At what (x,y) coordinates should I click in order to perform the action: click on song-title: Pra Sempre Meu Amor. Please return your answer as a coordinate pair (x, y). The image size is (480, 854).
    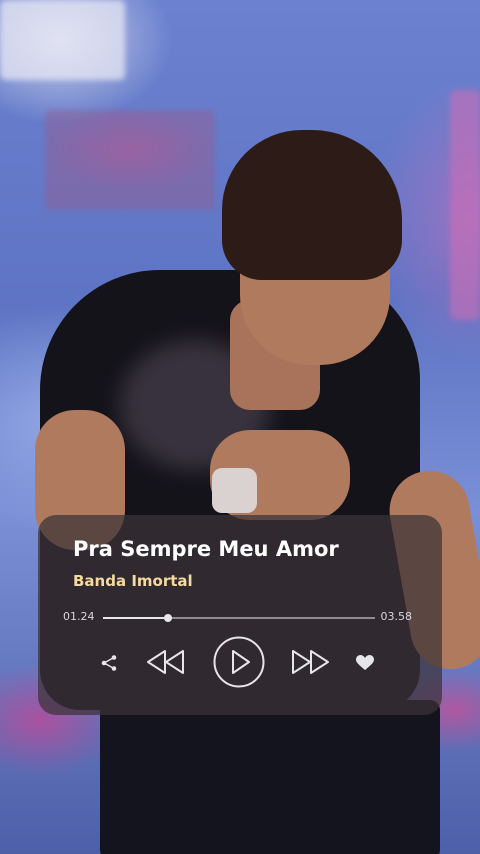
    Looking at the image, I should click on (206, 549).